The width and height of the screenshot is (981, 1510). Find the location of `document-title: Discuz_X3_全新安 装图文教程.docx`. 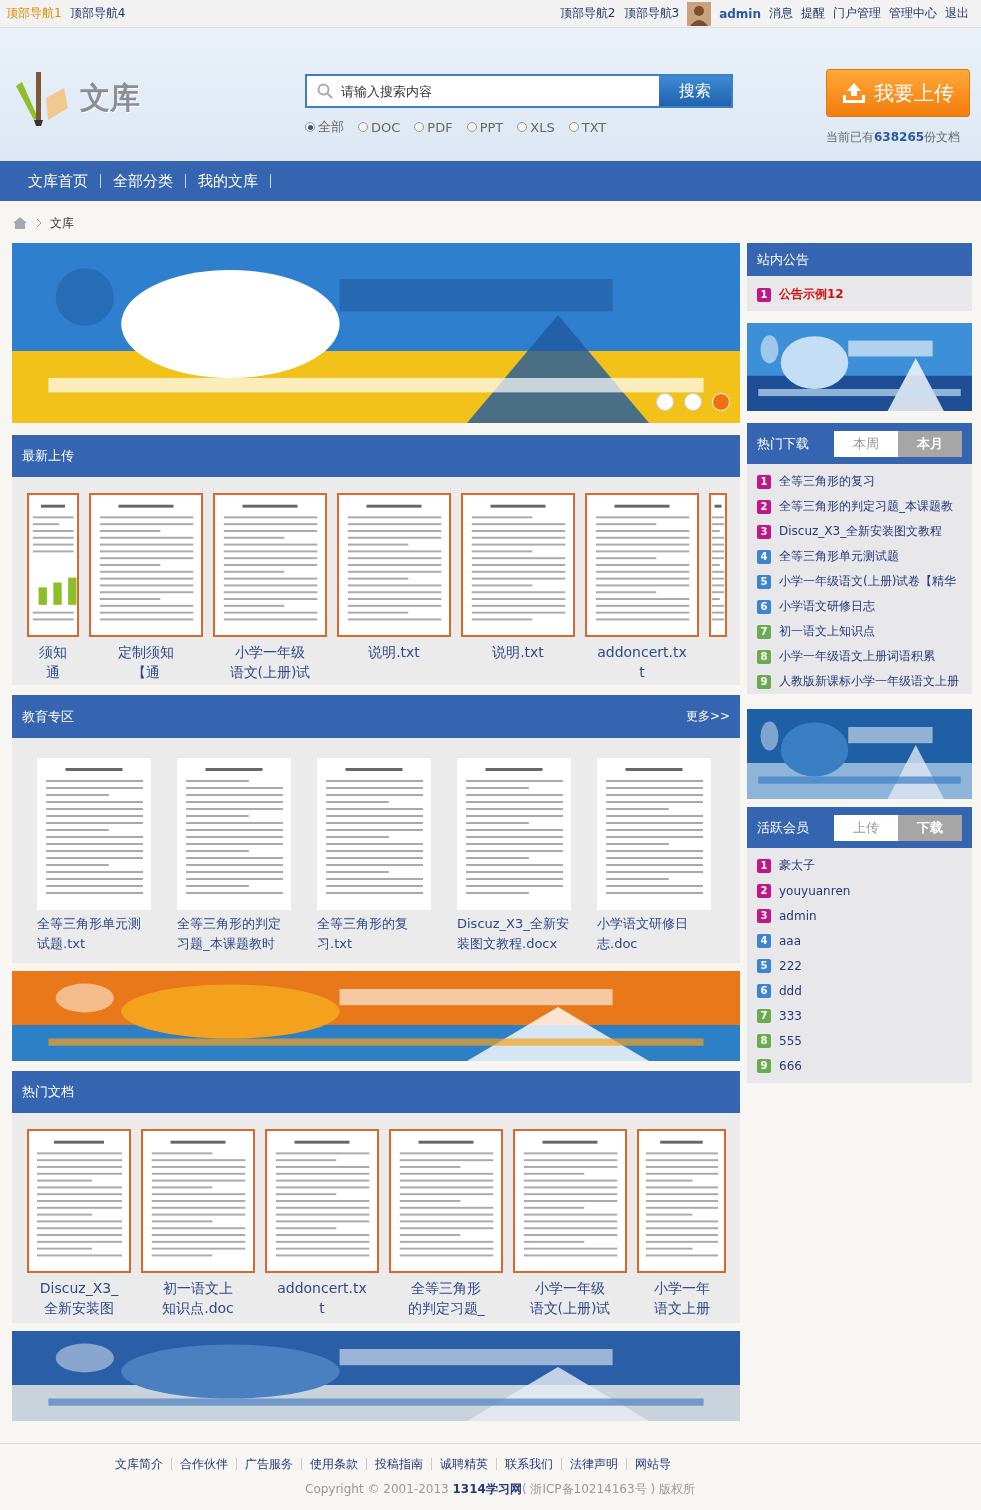

document-title: Discuz_X3_全新安 装图文教程.docx is located at coordinates (514, 934).